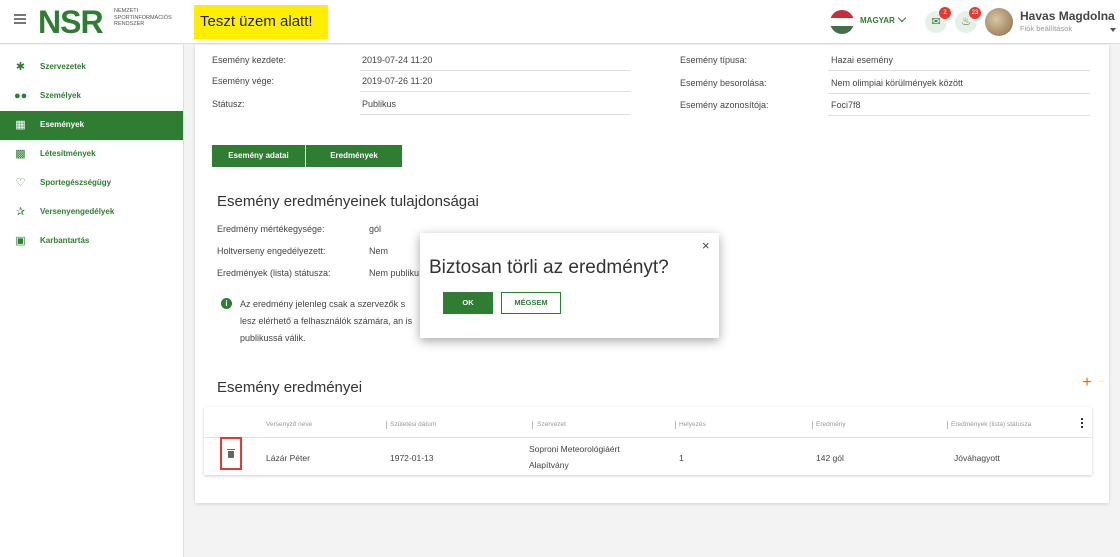 This screenshot has width=1120, height=557. I want to click on hungarian-flag-icon, so click(842, 22).